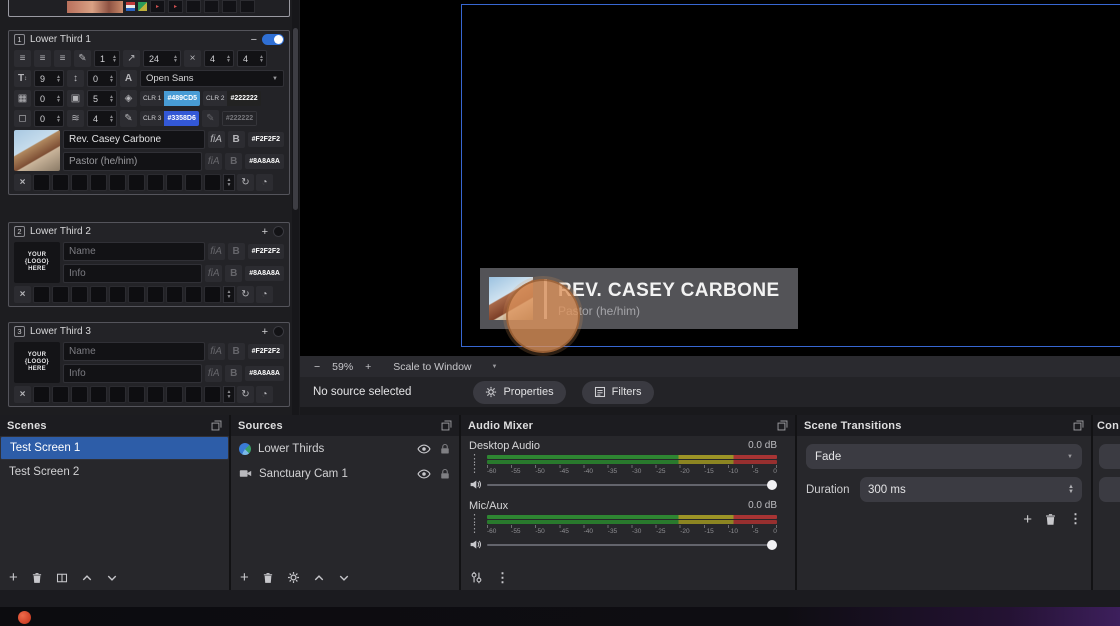  What do you see at coordinates (1050, 519) in the screenshot?
I see `remove-transition-button` at bounding box center [1050, 519].